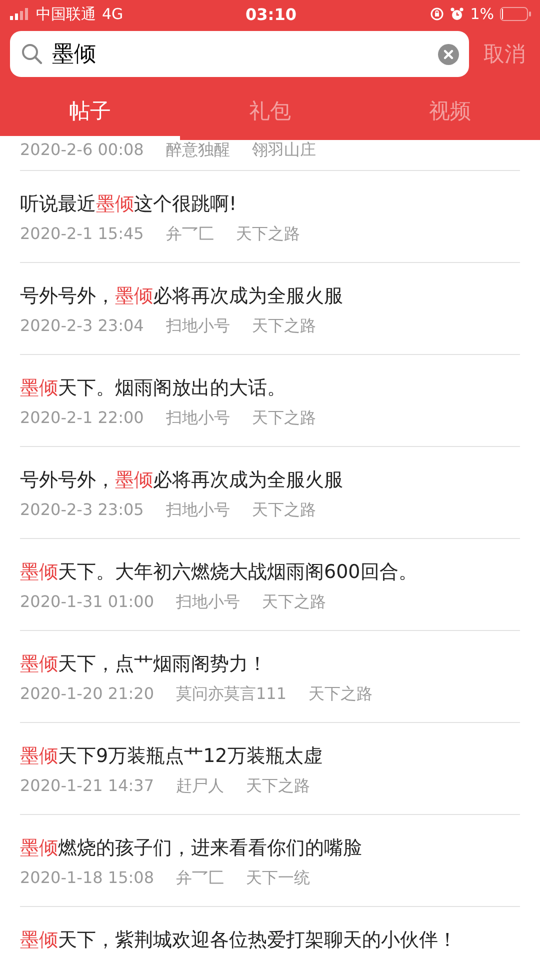 The width and height of the screenshot is (540, 960). What do you see at coordinates (270, 664) in the screenshot?
I see `post-title: 墨倾天下，点艹烟雨阁势力！` at bounding box center [270, 664].